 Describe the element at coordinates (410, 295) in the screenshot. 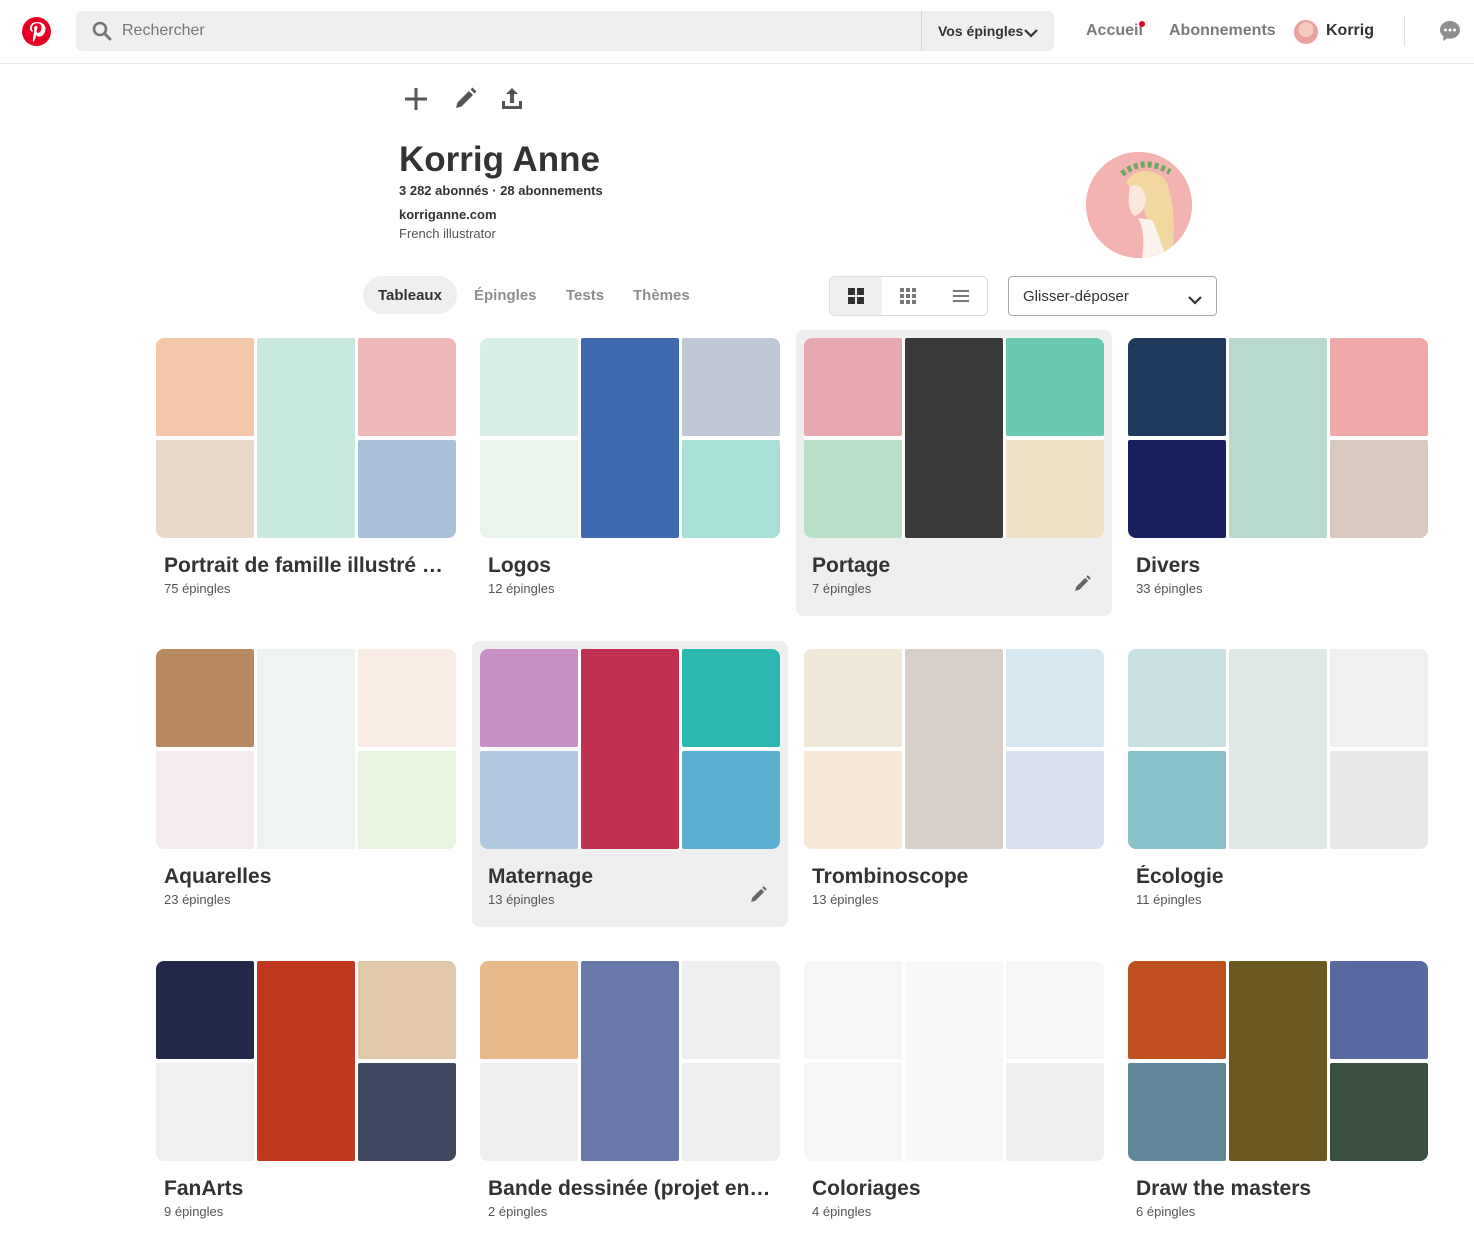

I see `tab-boards: Tableaux` at that location.